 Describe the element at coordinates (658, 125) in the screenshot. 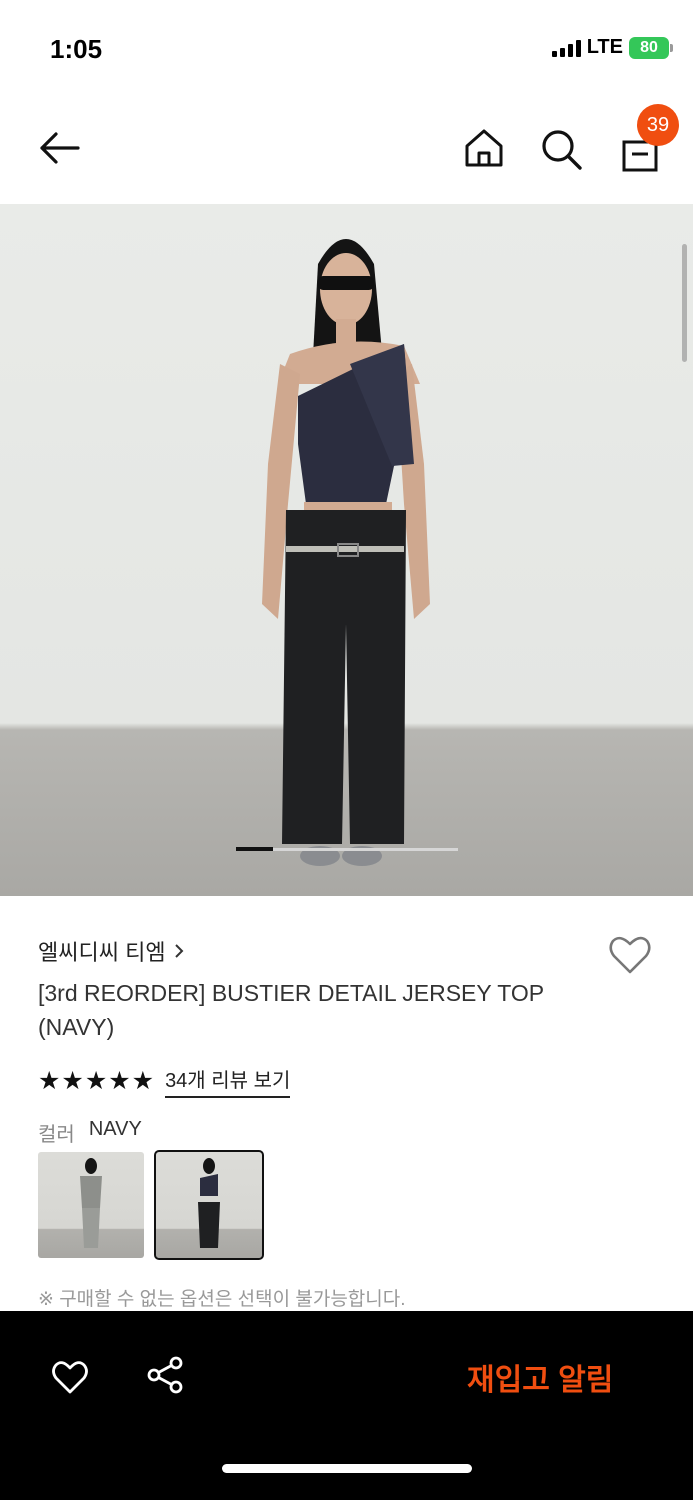

I see `cart-count-badge: 39` at that location.